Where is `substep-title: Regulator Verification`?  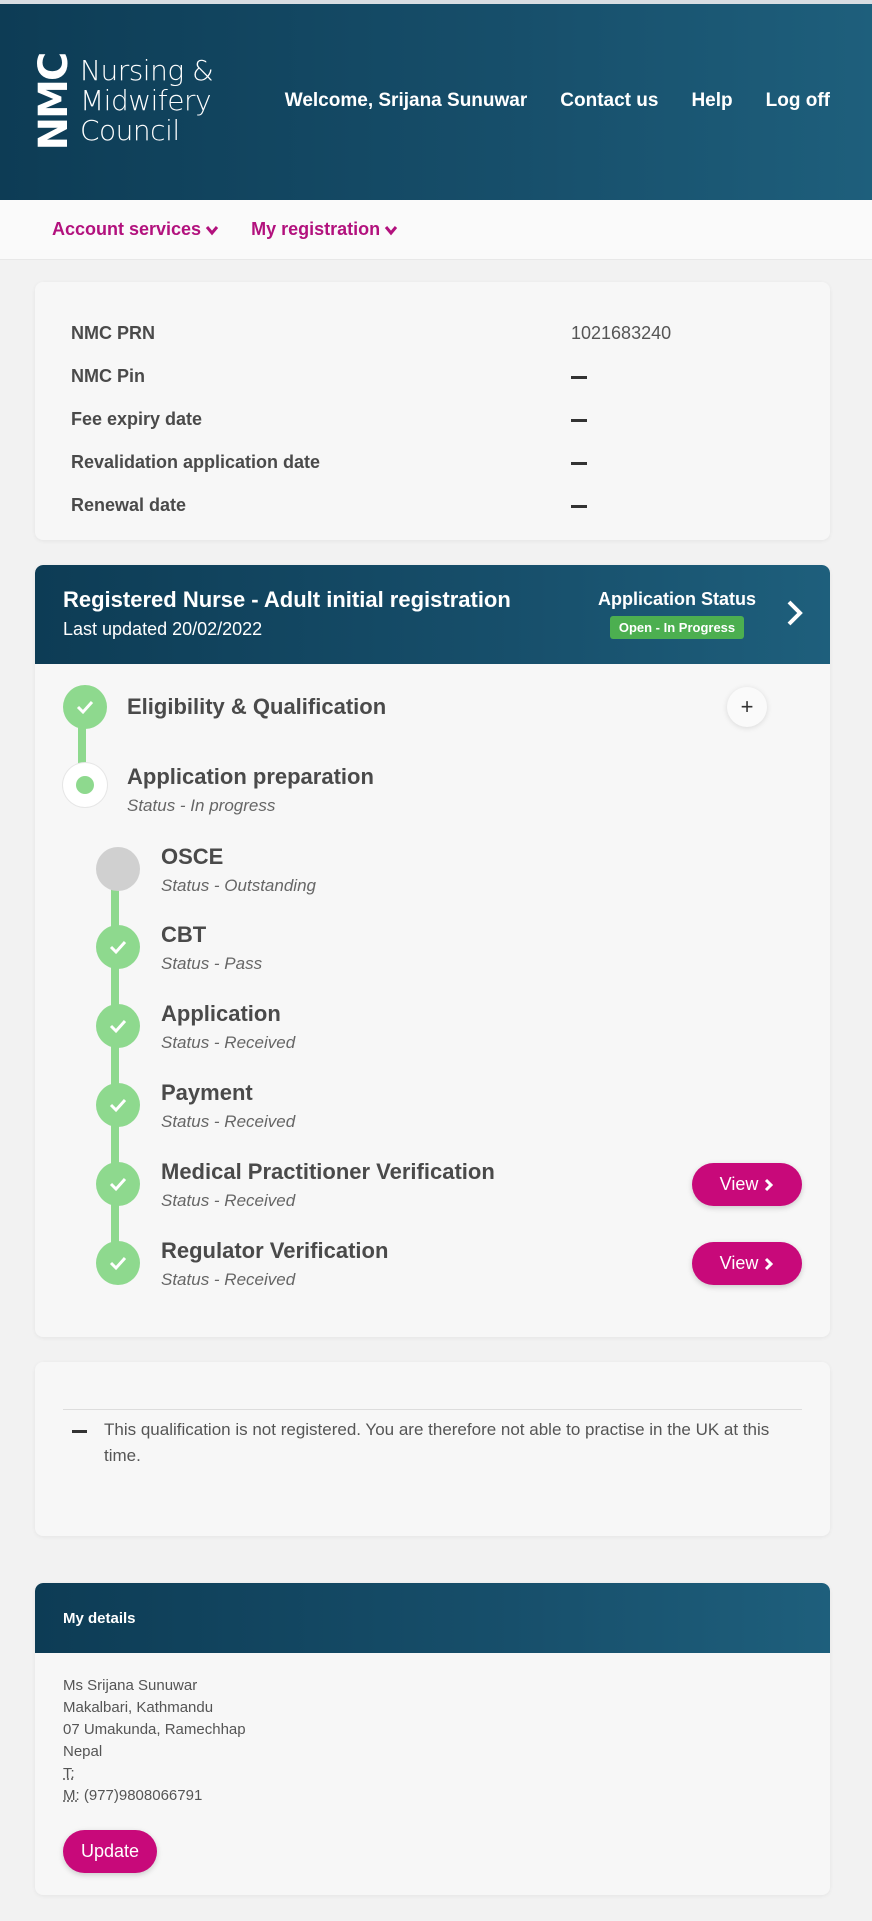
substep-title: Regulator Verification is located at coordinates (275, 1250).